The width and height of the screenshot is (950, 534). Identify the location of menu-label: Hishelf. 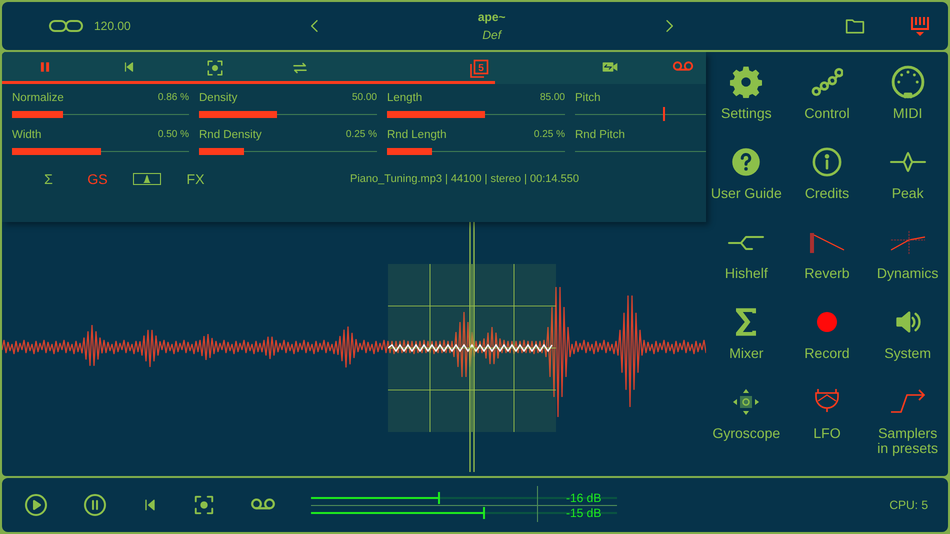
(746, 273).